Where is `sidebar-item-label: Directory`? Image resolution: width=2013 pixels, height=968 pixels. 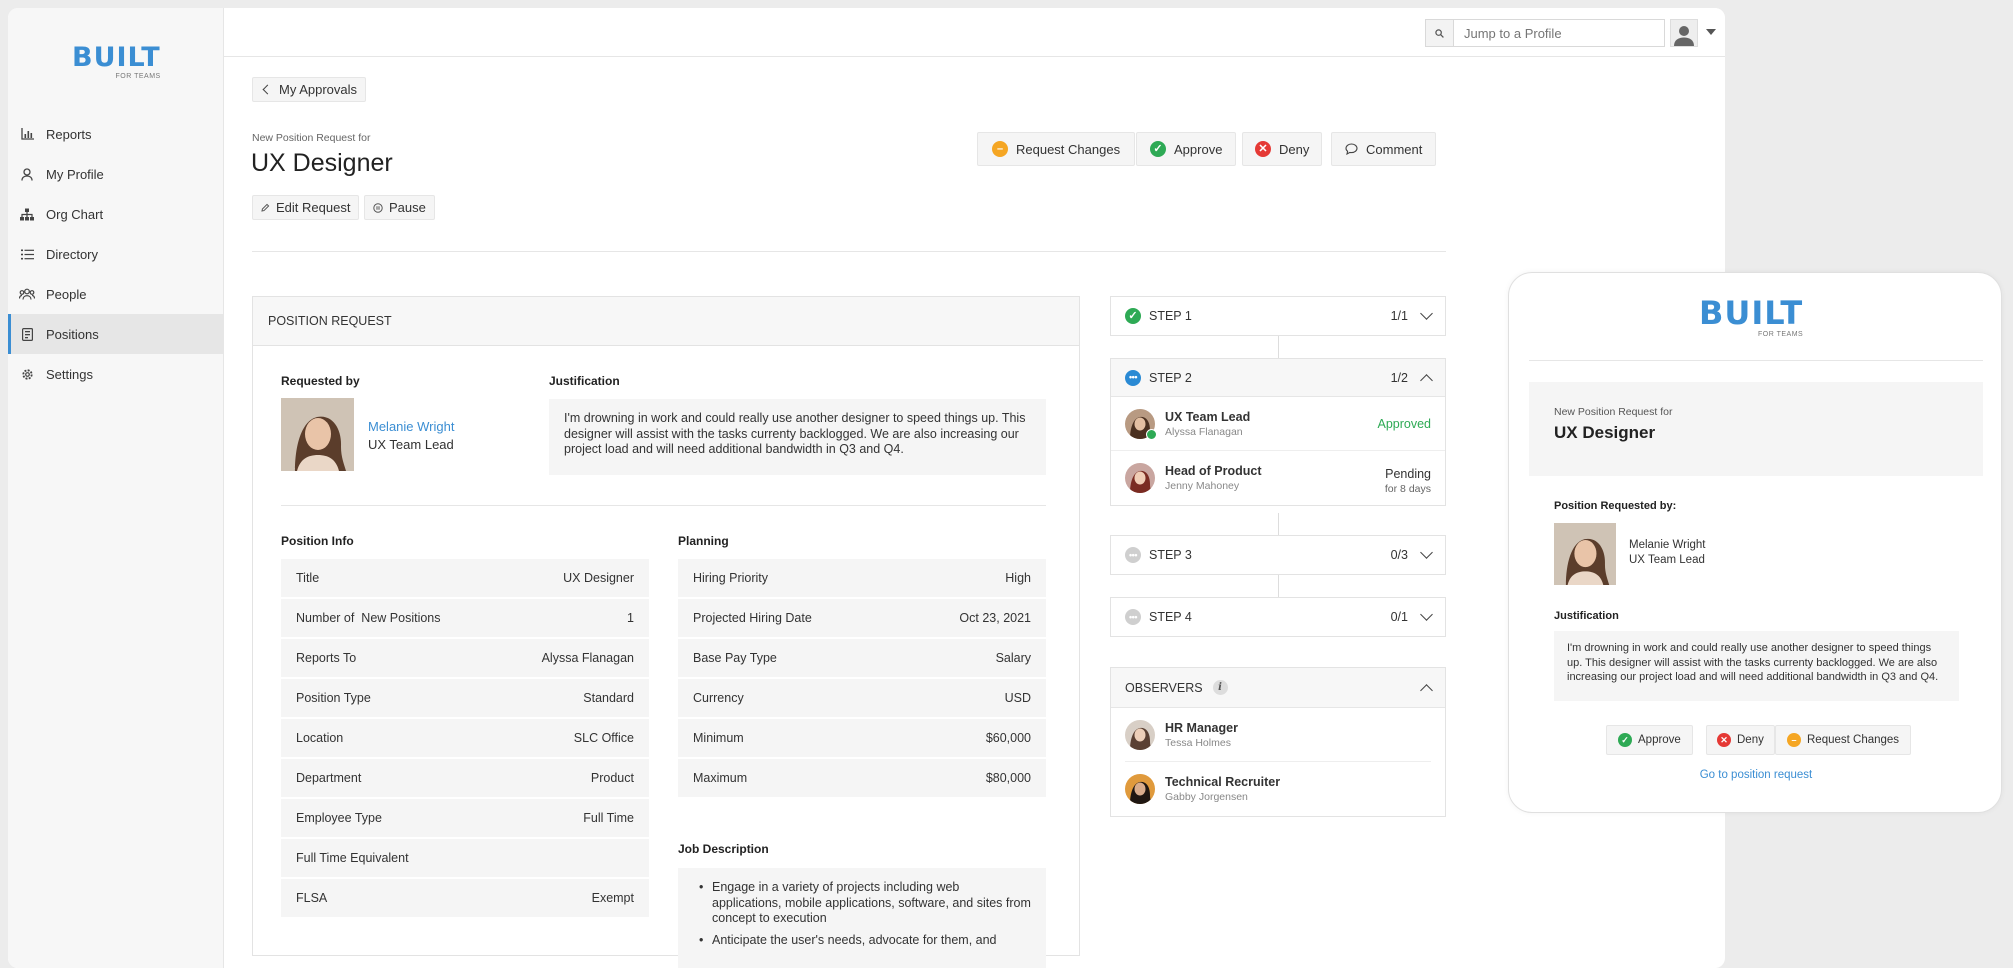
sidebar-item-label: Directory is located at coordinates (72, 254).